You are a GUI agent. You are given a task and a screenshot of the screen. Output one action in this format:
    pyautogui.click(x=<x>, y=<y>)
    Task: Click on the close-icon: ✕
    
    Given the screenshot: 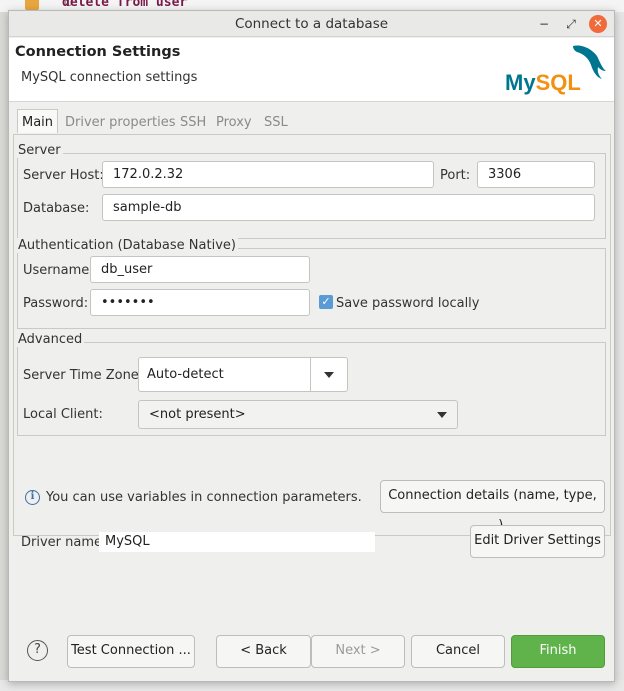 What is the action you would take?
    pyautogui.click(x=598, y=24)
    